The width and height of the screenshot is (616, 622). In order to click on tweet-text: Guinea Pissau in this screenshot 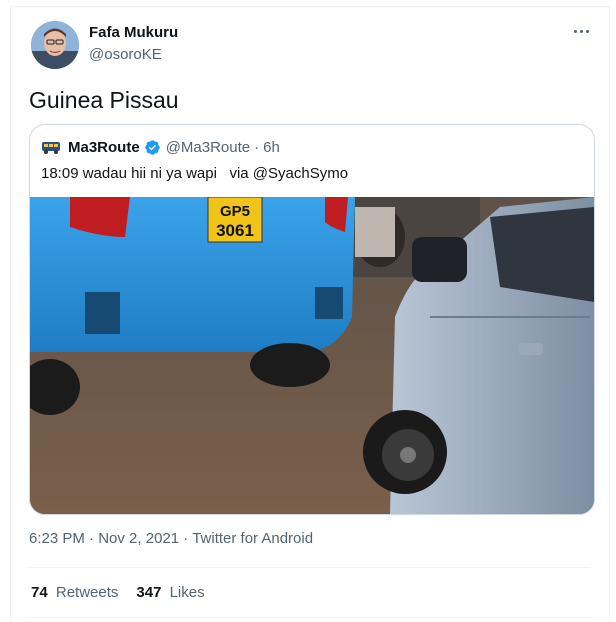, I will do `click(104, 100)`.